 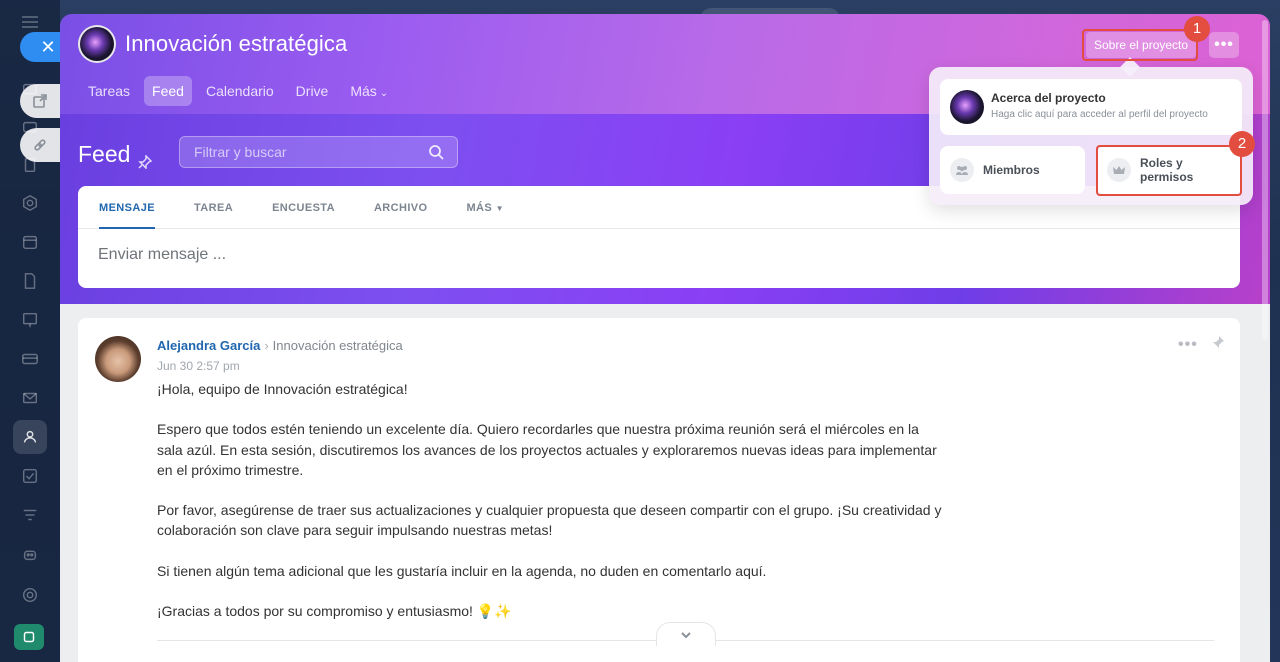 I want to click on pin-icon, so click(x=145, y=159).